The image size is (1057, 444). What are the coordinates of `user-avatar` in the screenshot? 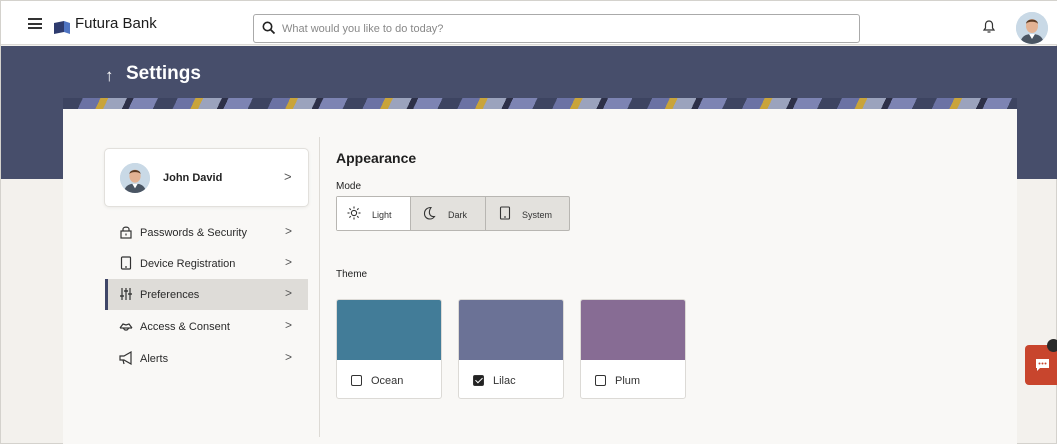 It's located at (1032, 28).